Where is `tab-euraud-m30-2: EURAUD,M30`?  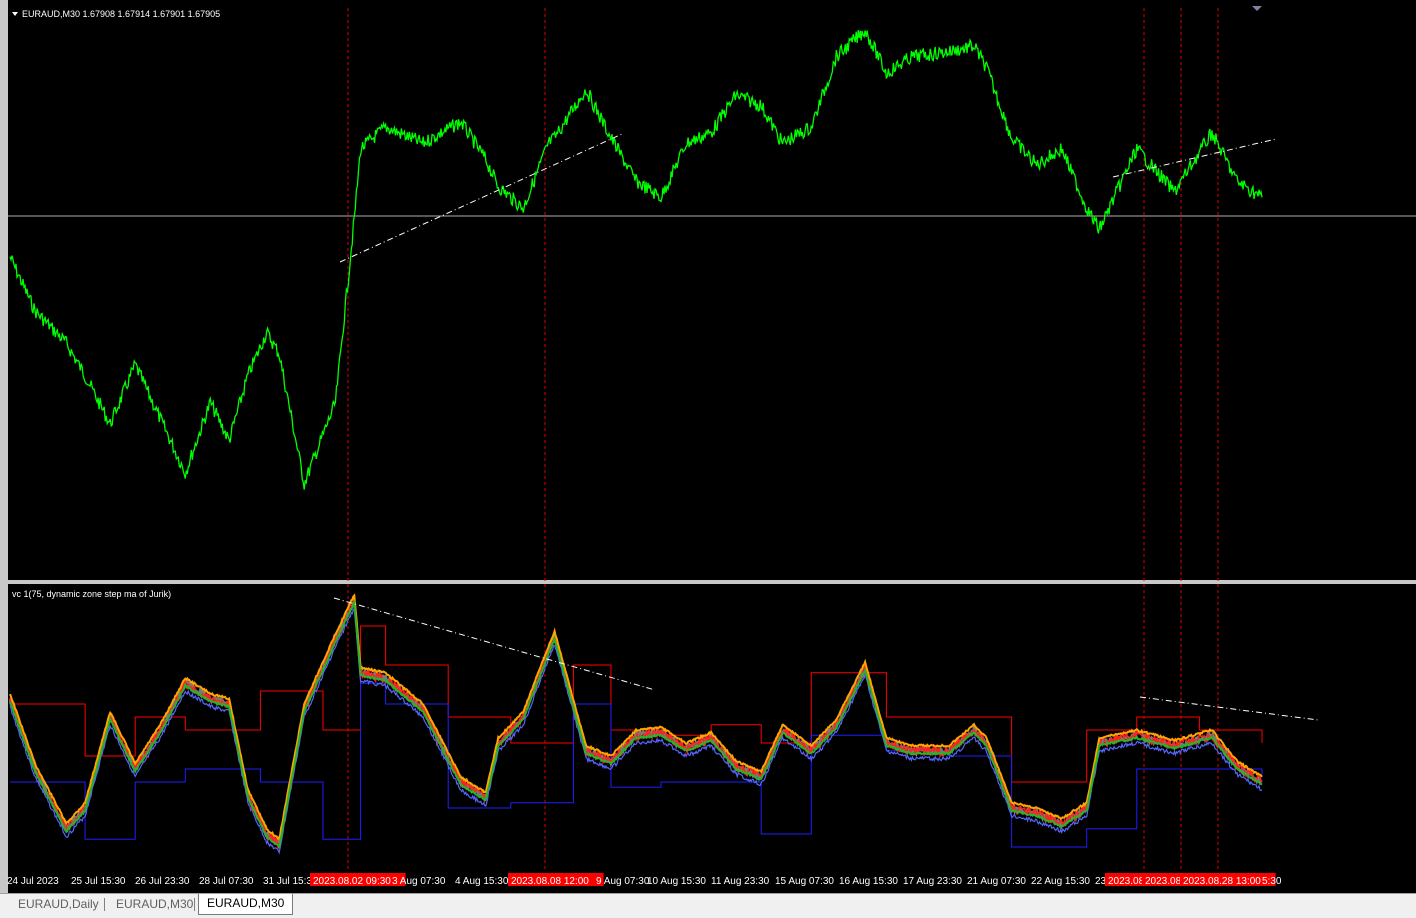
tab-euraud-m30-2: EURAUD,M30 is located at coordinates (246, 904).